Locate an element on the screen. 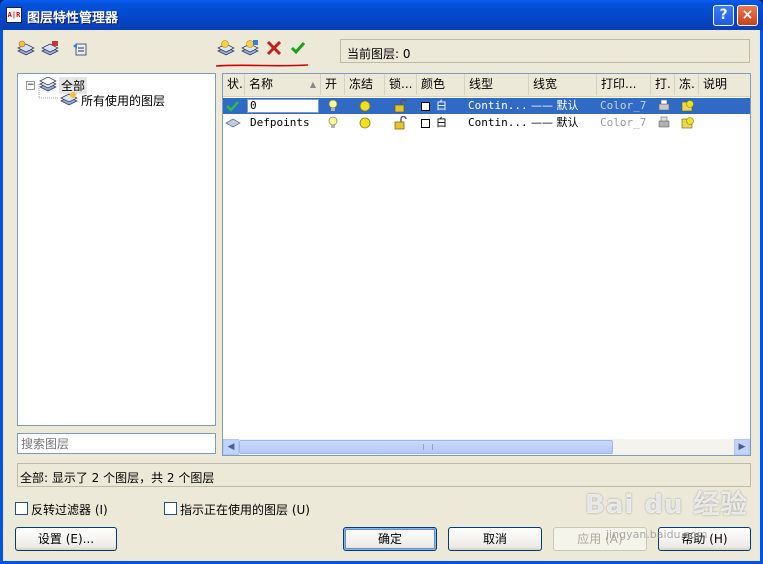 The image size is (763, 564). title-bar: A|R 图层特性管理器 ? × is located at coordinates (381, 15).